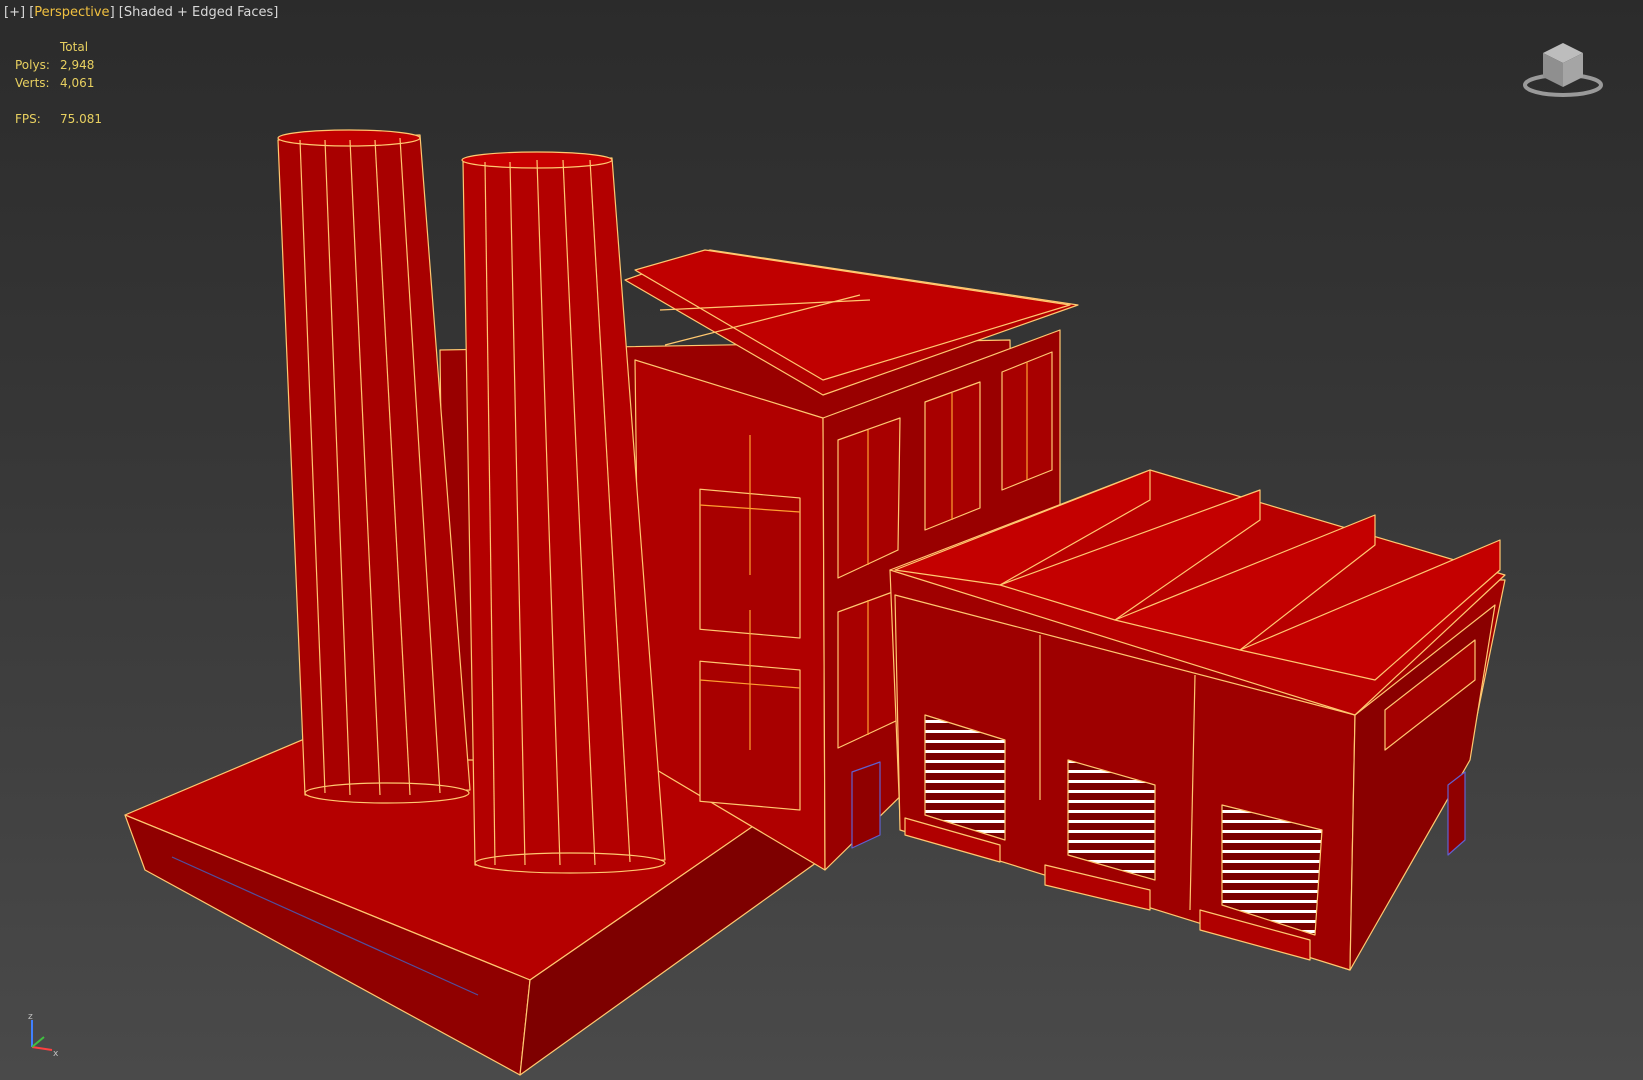  What do you see at coordinates (1563, 70) in the screenshot?
I see `viewcube-icon` at bounding box center [1563, 70].